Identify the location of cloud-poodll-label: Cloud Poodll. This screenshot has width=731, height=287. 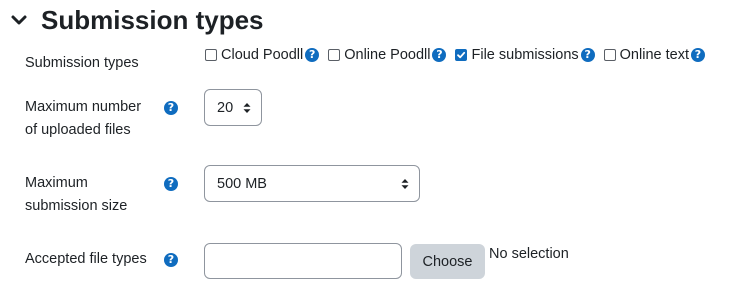
(262, 55).